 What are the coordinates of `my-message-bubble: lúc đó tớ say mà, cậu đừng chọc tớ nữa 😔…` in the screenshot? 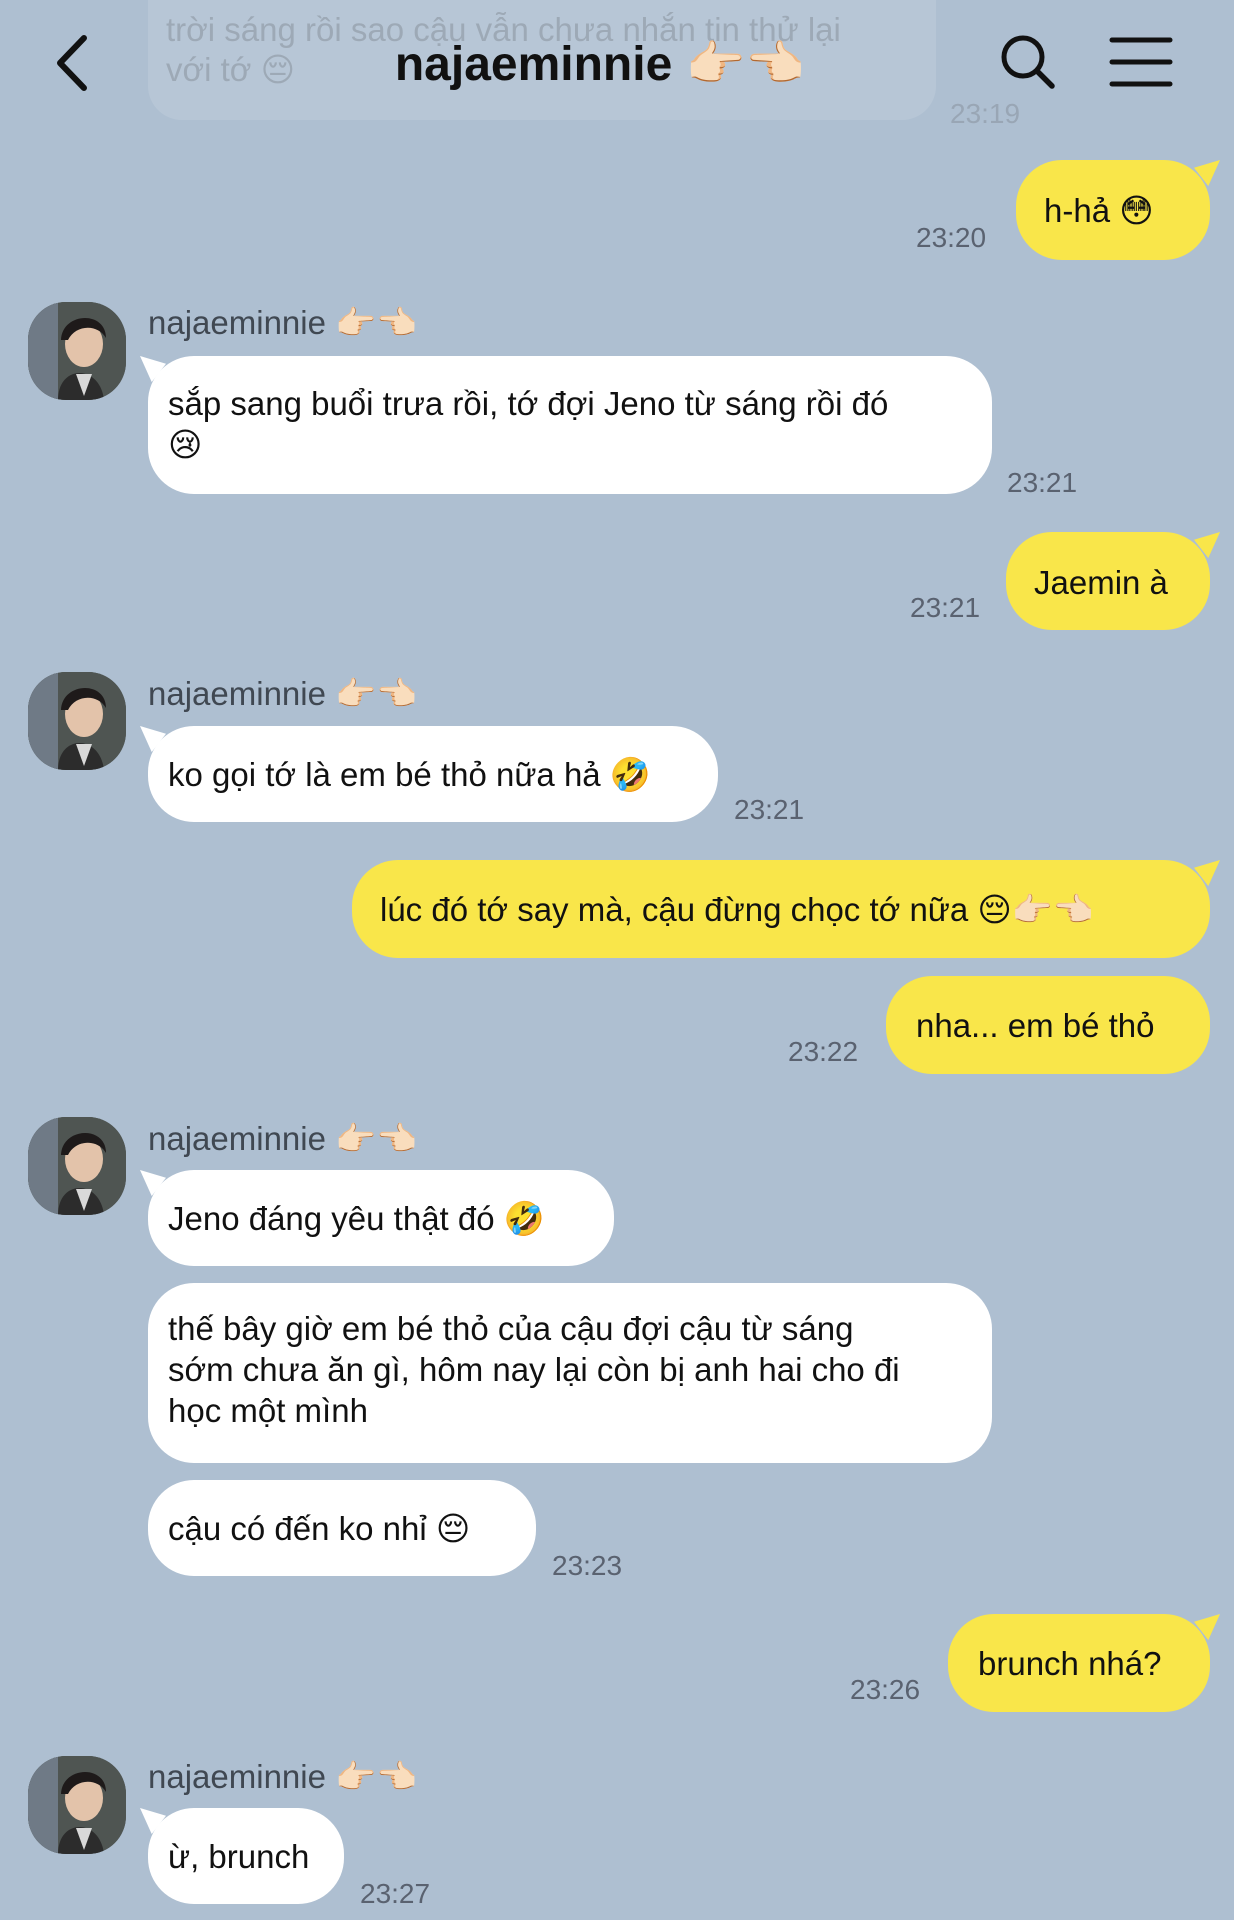 It's located at (781, 909).